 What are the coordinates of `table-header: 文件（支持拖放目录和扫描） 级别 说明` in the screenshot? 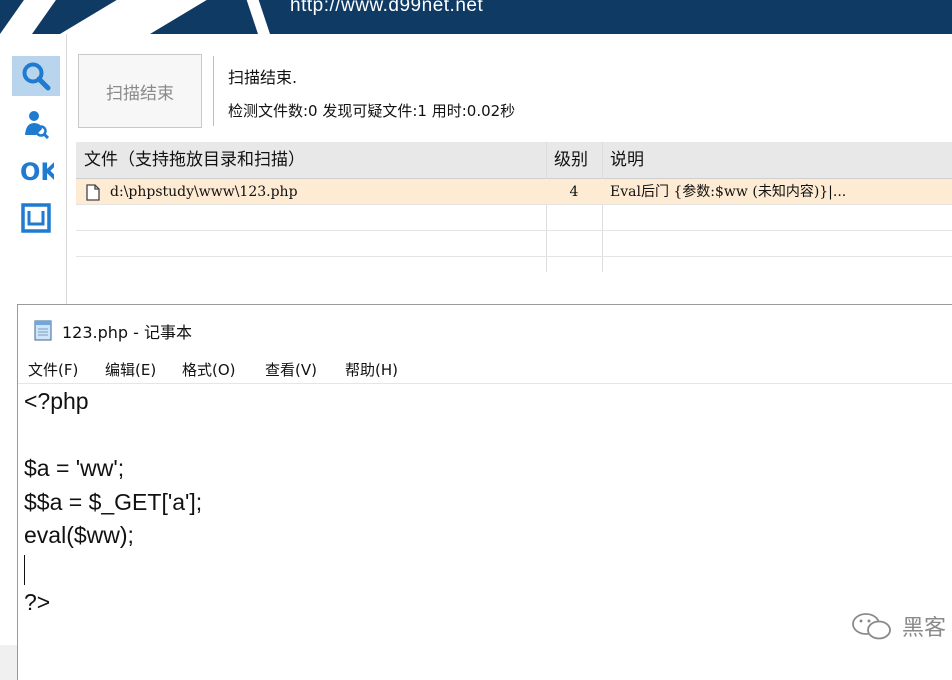 It's located at (514, 160).